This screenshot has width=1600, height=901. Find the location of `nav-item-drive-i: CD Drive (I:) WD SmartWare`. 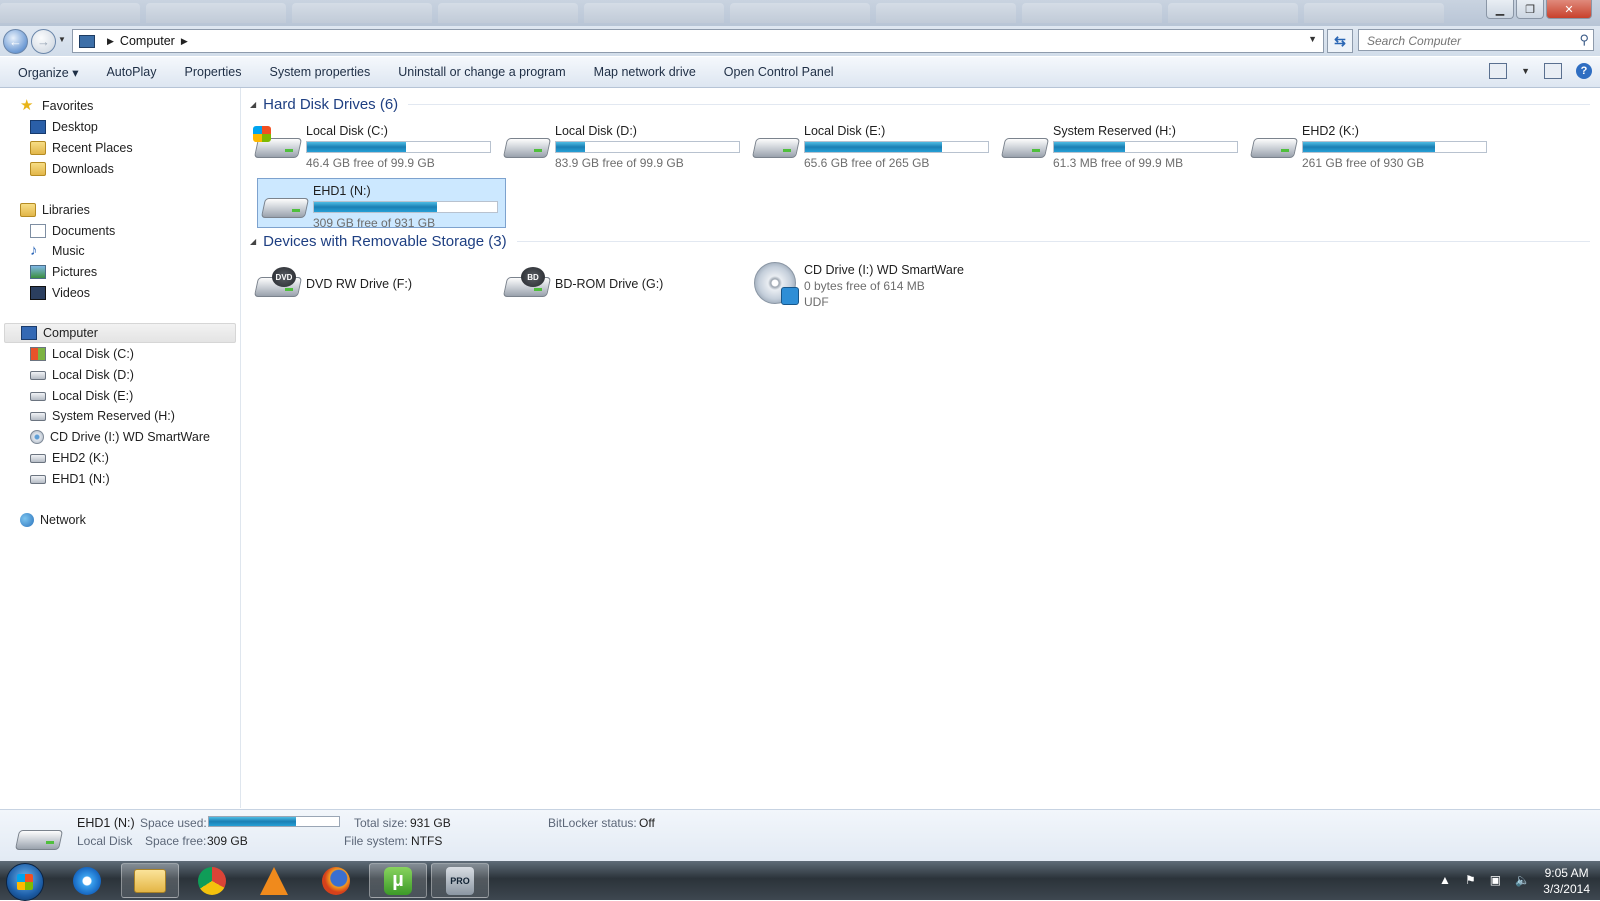

nav-item-drive-i: CD Drive (I:) WD SmartWare is located at coordinates (120, 437).